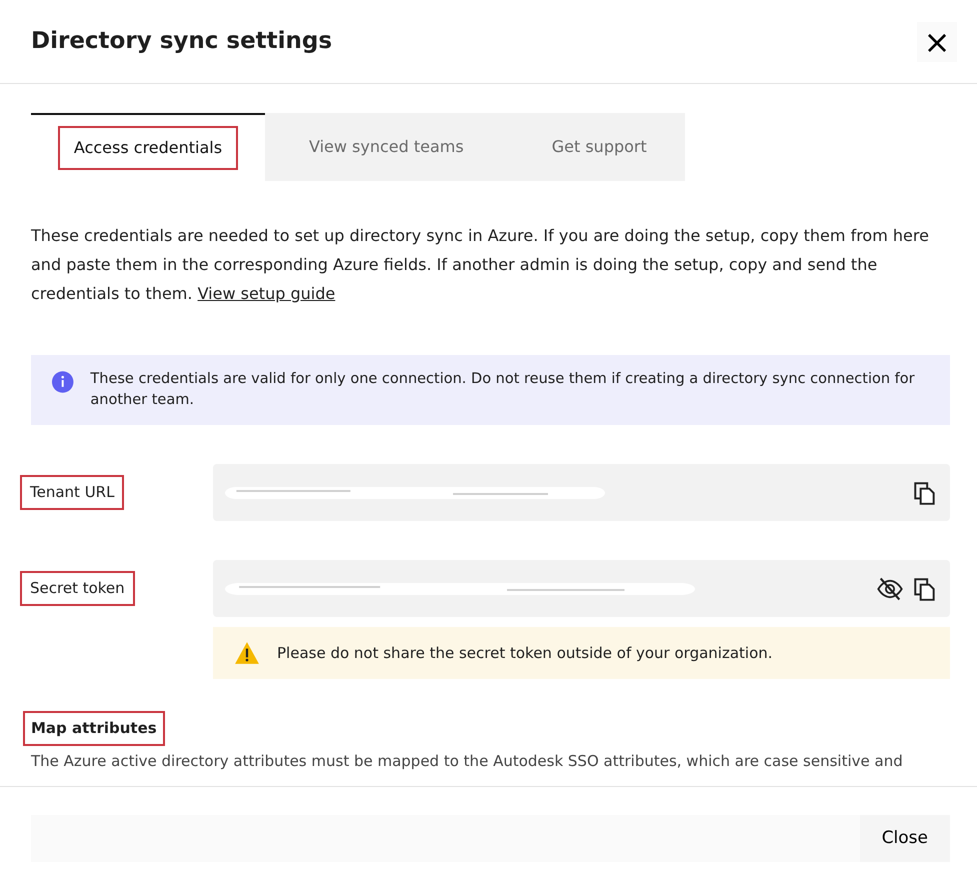 This screenshot has height=880, width=977. I want to click on tab: View synced teams, so click(386, 147).